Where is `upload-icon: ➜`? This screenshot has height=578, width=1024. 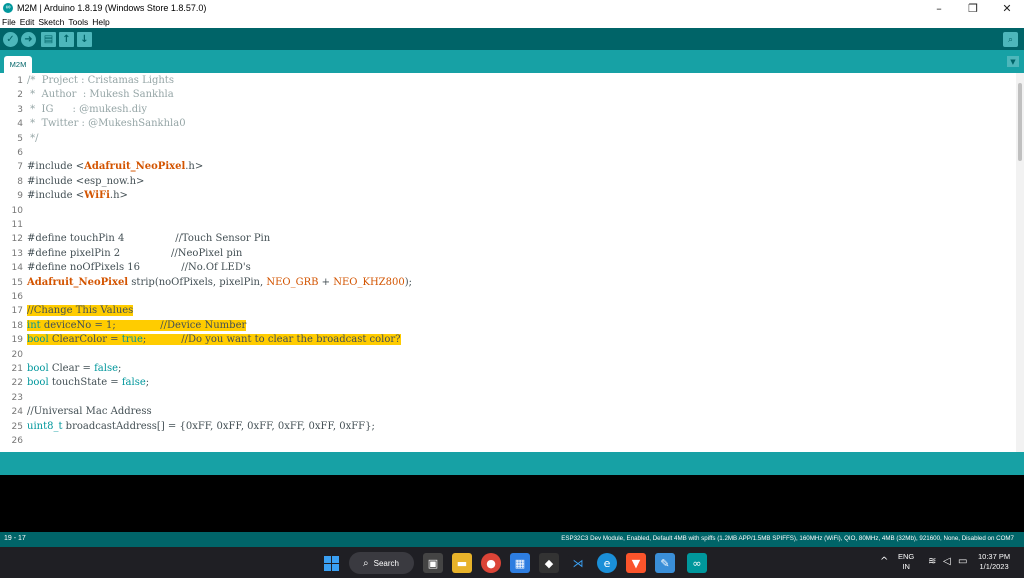 upload-icon: ➜ is located at coordinates (28, 39).